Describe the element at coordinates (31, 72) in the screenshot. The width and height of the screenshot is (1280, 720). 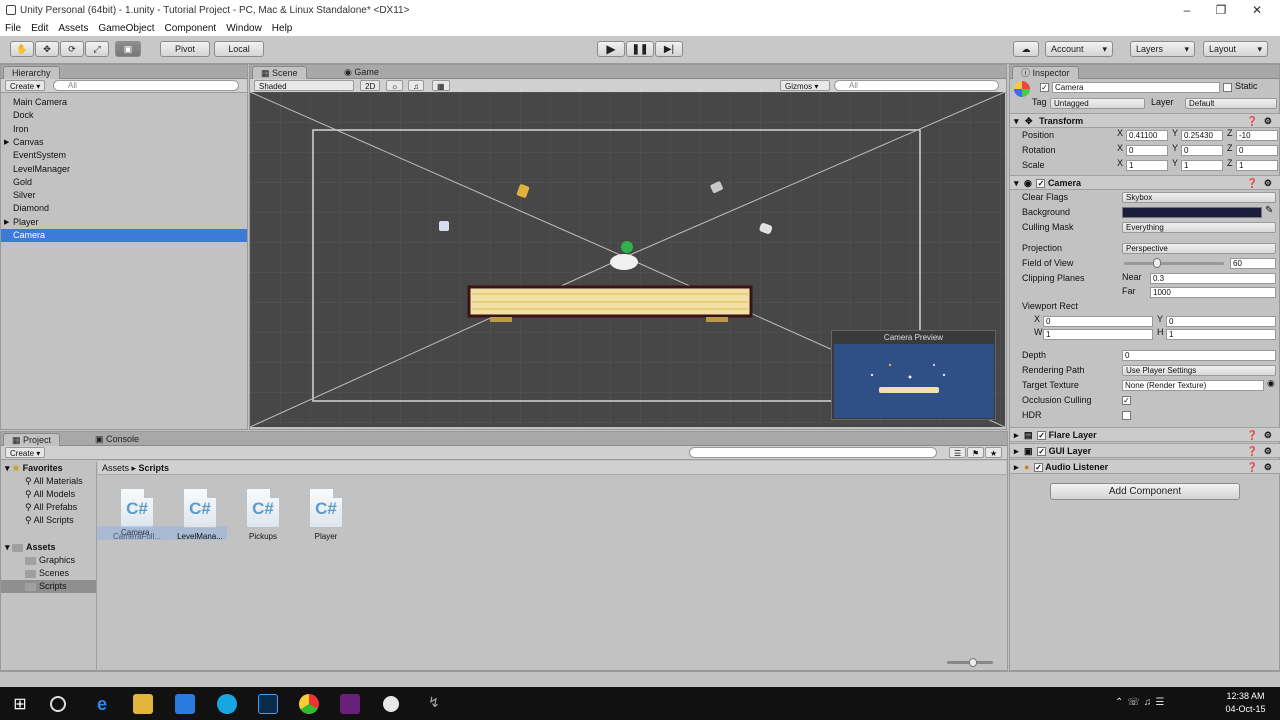
I see `tab-hierarchy: Hierarchy` at that location.